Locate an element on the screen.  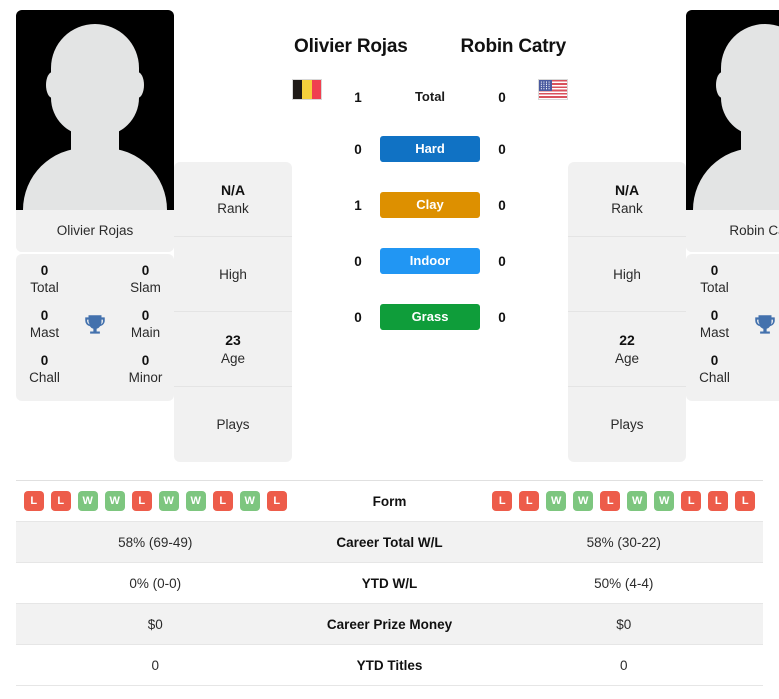
h2h-surface-row-clay: 1 Clay 0 is located at coordinates (430, 205).